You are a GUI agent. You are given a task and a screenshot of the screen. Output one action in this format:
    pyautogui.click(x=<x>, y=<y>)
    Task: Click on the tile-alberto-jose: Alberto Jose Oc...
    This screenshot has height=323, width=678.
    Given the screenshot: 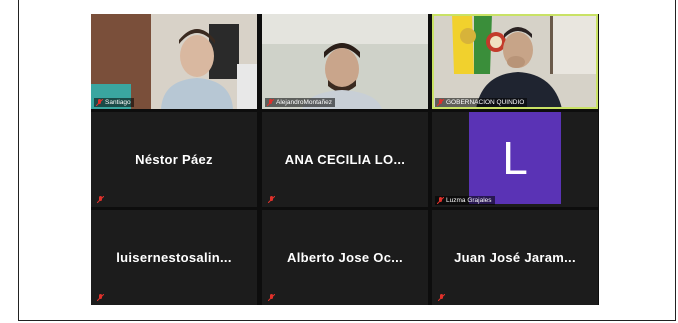 What is the action you would take?
    pyautogui.click(x=345, y=257)
    